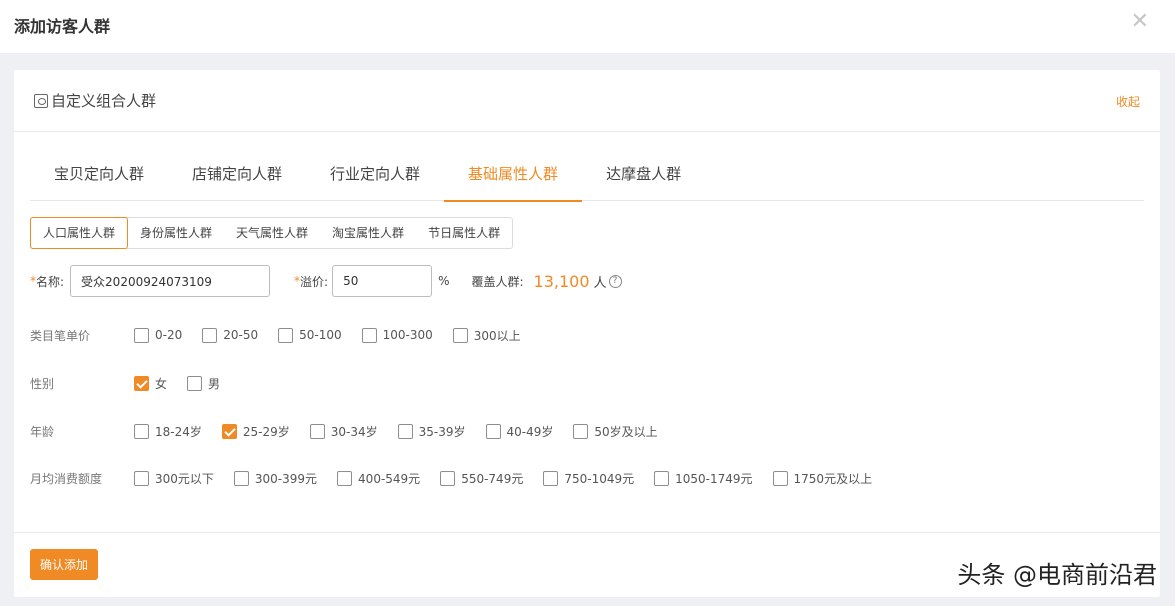  I want to click on spend-option: 400-549元, so click(378, 478).